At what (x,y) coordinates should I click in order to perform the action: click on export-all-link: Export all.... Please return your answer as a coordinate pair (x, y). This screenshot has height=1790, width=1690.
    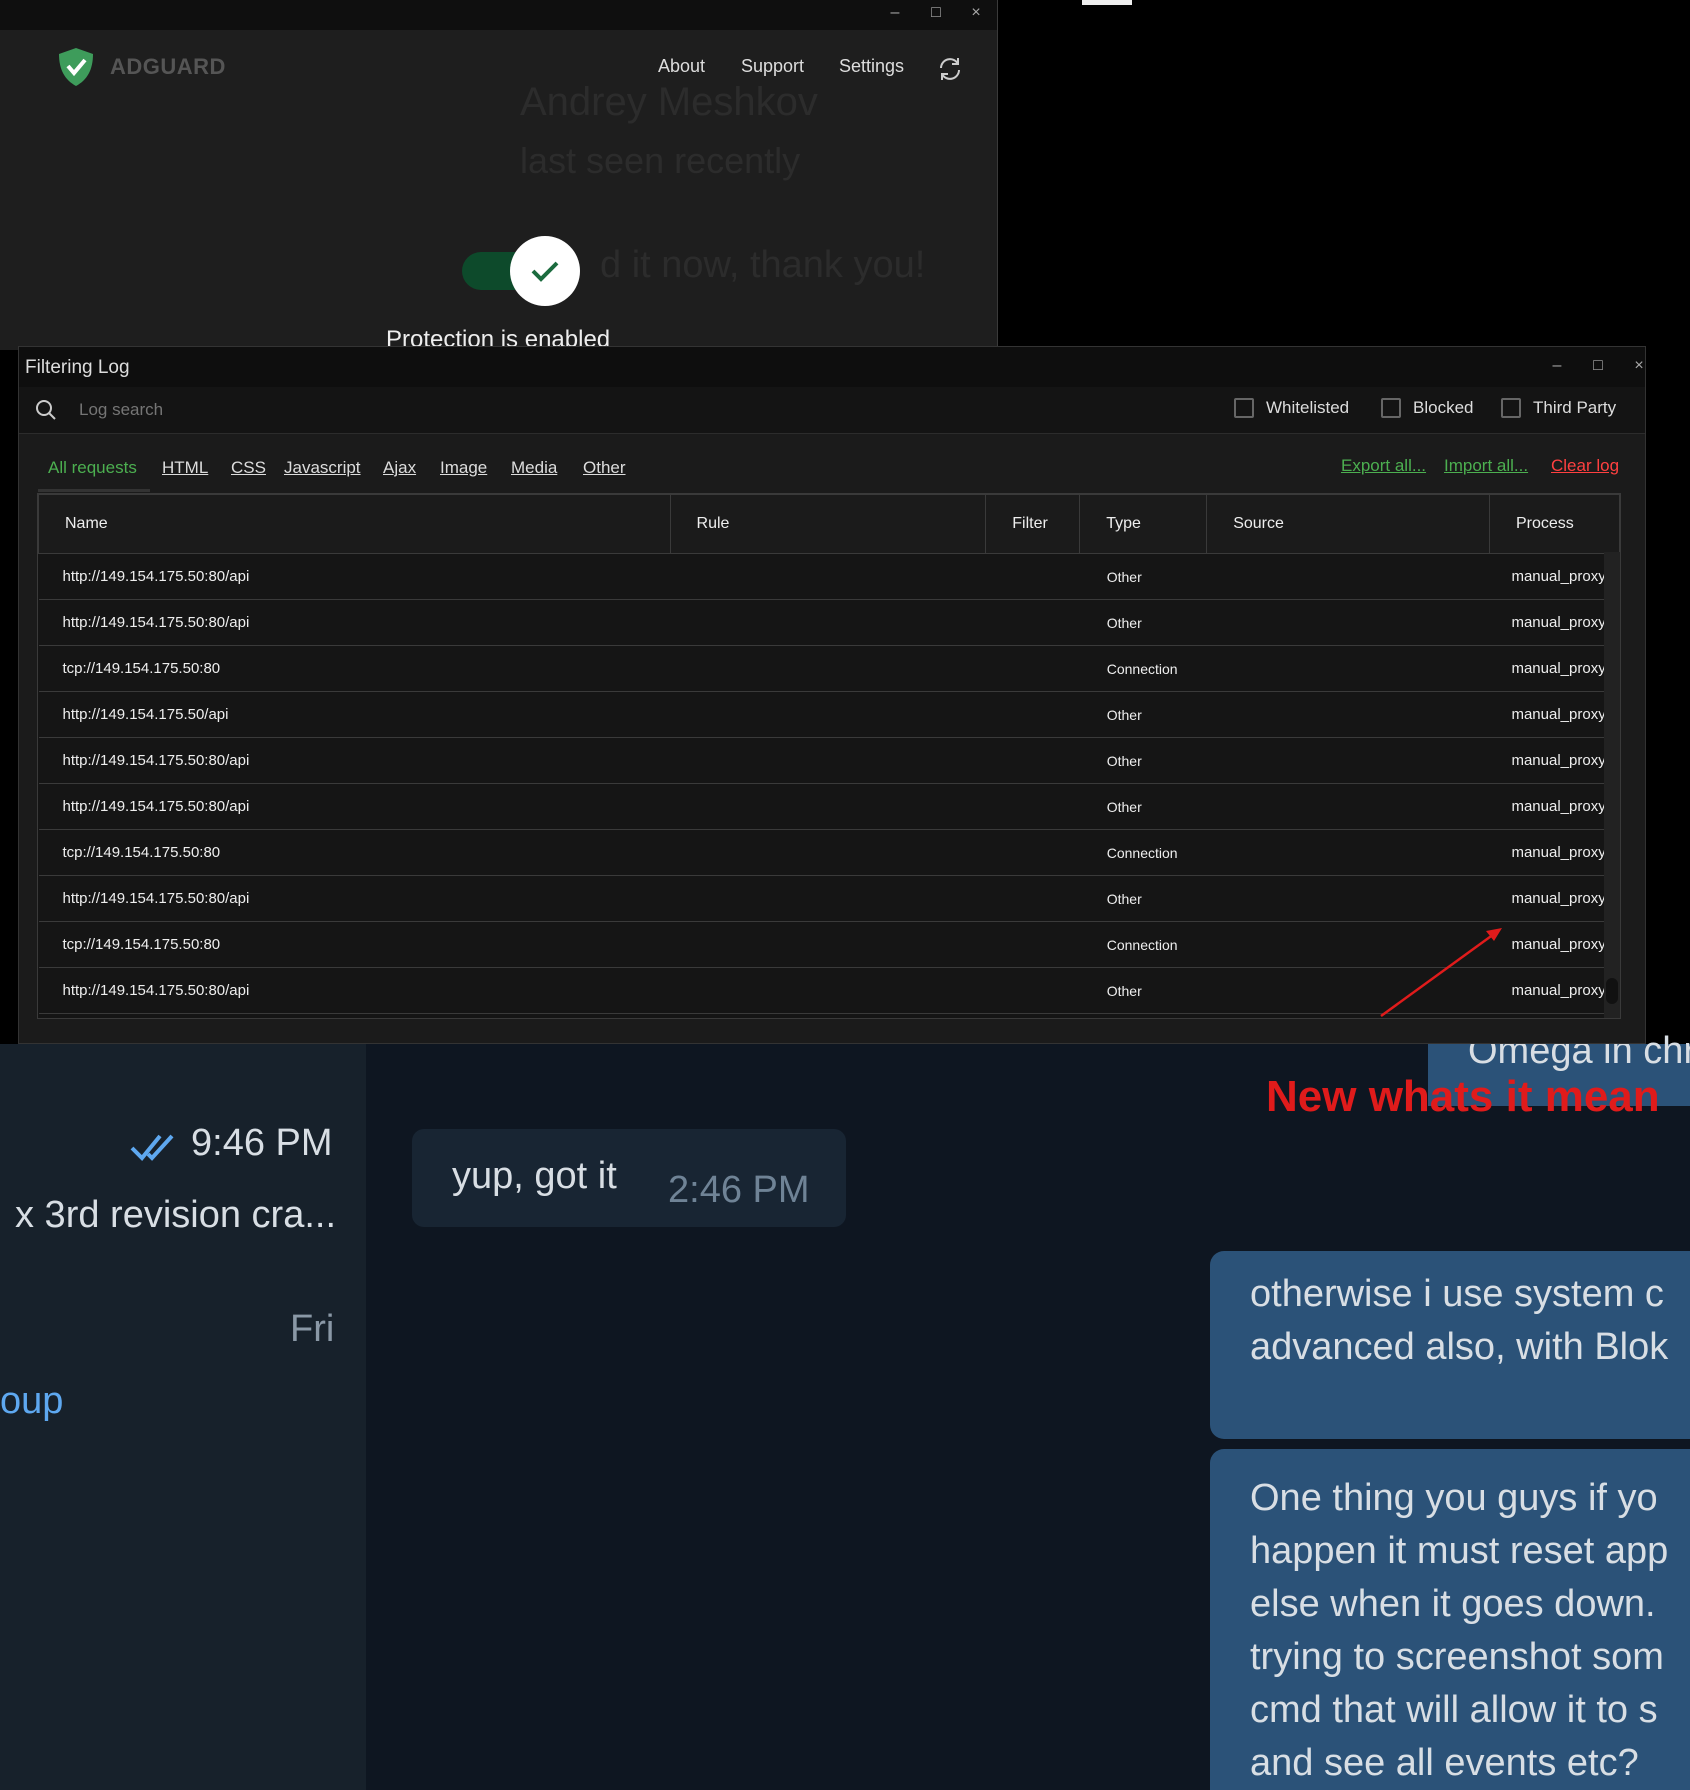
    Looking at the image, I should click on (1383, 466).